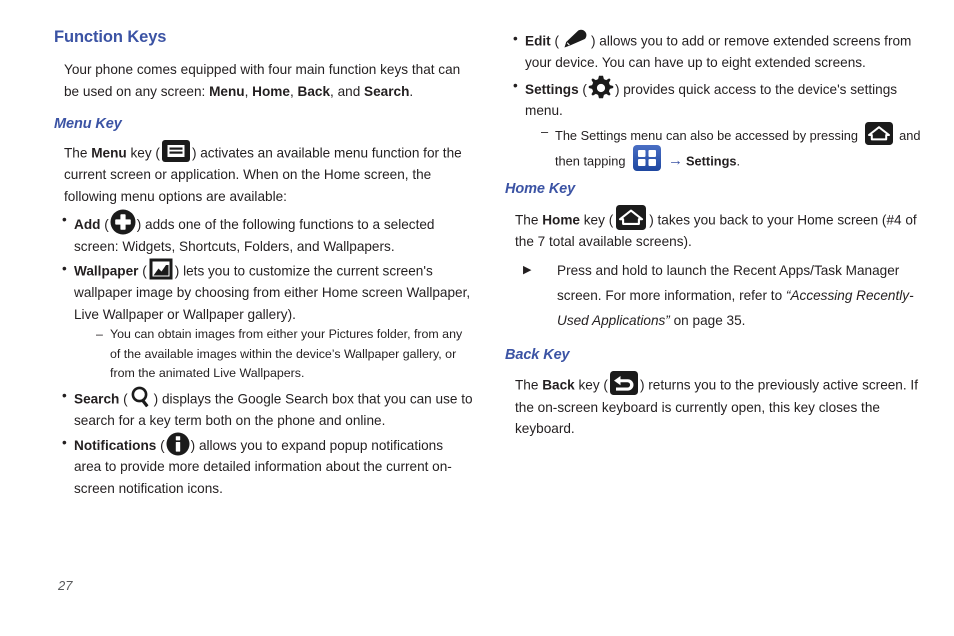 This screenshot has height=636, width=954. I want to click on subheading-home-key: Home Key, so click(540, 189).